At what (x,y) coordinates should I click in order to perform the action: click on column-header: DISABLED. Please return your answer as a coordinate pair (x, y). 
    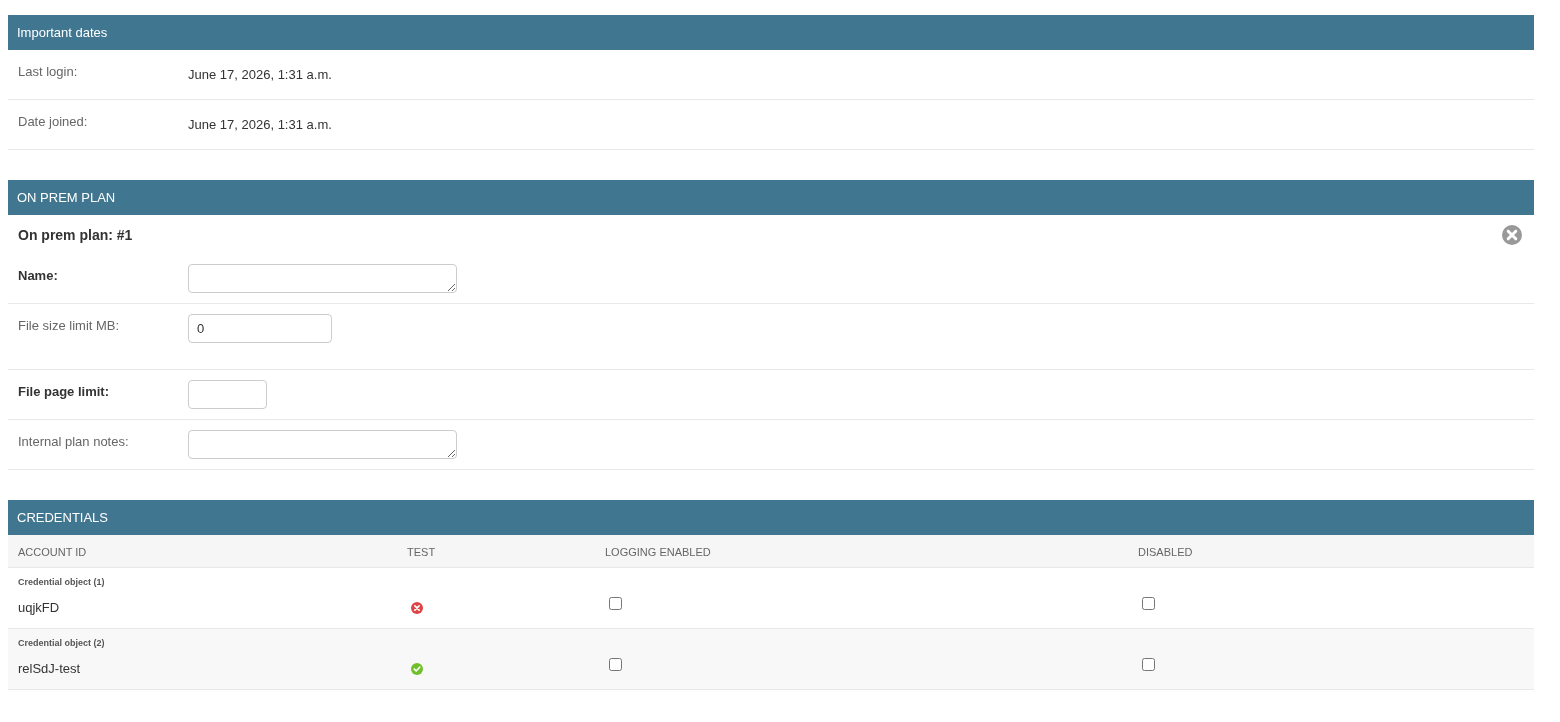
    Looking at the image, I should click on (1165, 552).